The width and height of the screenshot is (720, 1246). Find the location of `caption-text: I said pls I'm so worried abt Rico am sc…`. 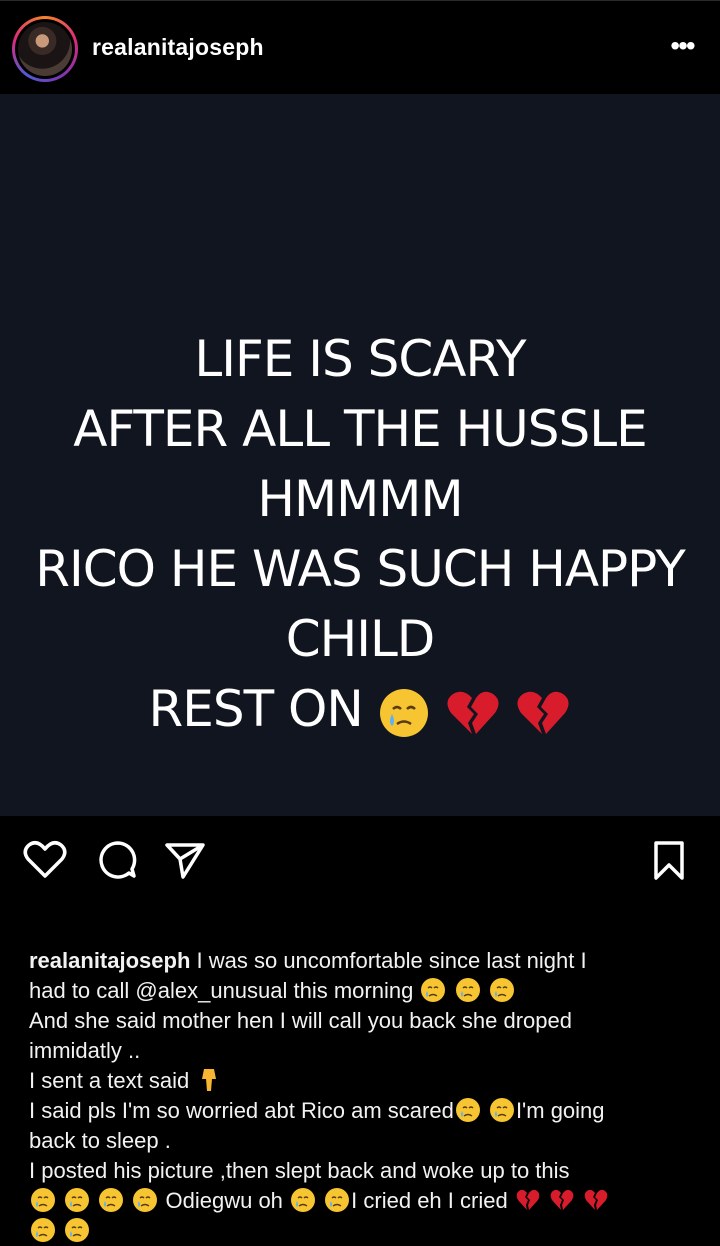

caption-text: I said pls I'm so worried abt Rico am sc… is located at coordinates (241, 1110).